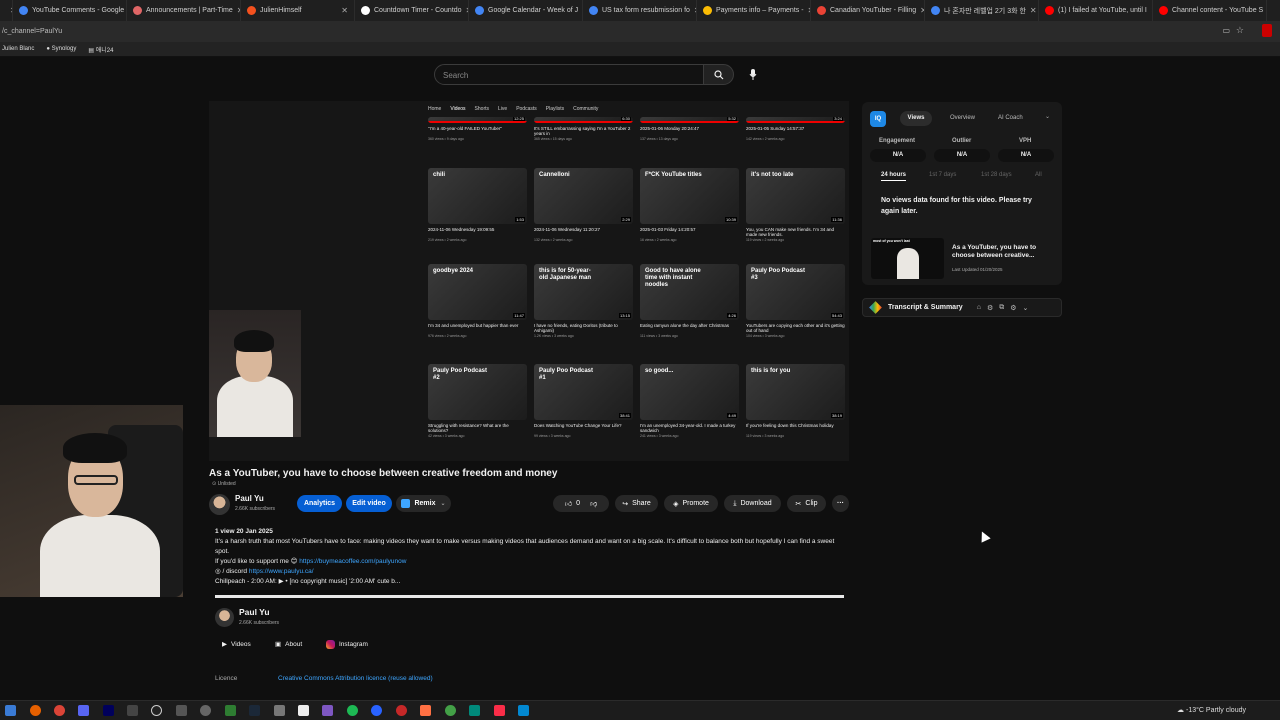  What do you see at coordinates (942, 175) in the screenshot?
I see `range-7d: 1st 7 days` at bounding box center [942, 175].